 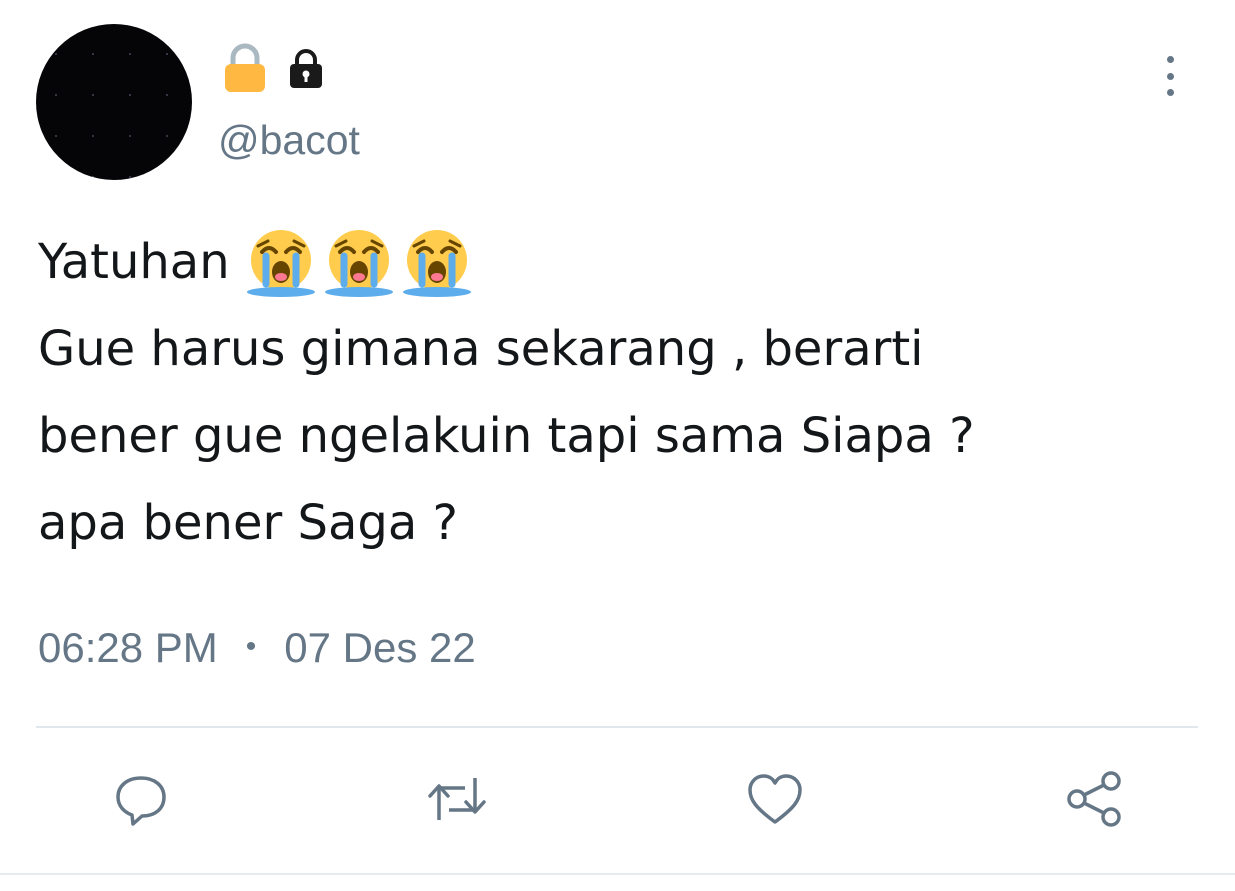 I want to click on tweet-line-text: Yatuhan, so click(x=134, y=262).